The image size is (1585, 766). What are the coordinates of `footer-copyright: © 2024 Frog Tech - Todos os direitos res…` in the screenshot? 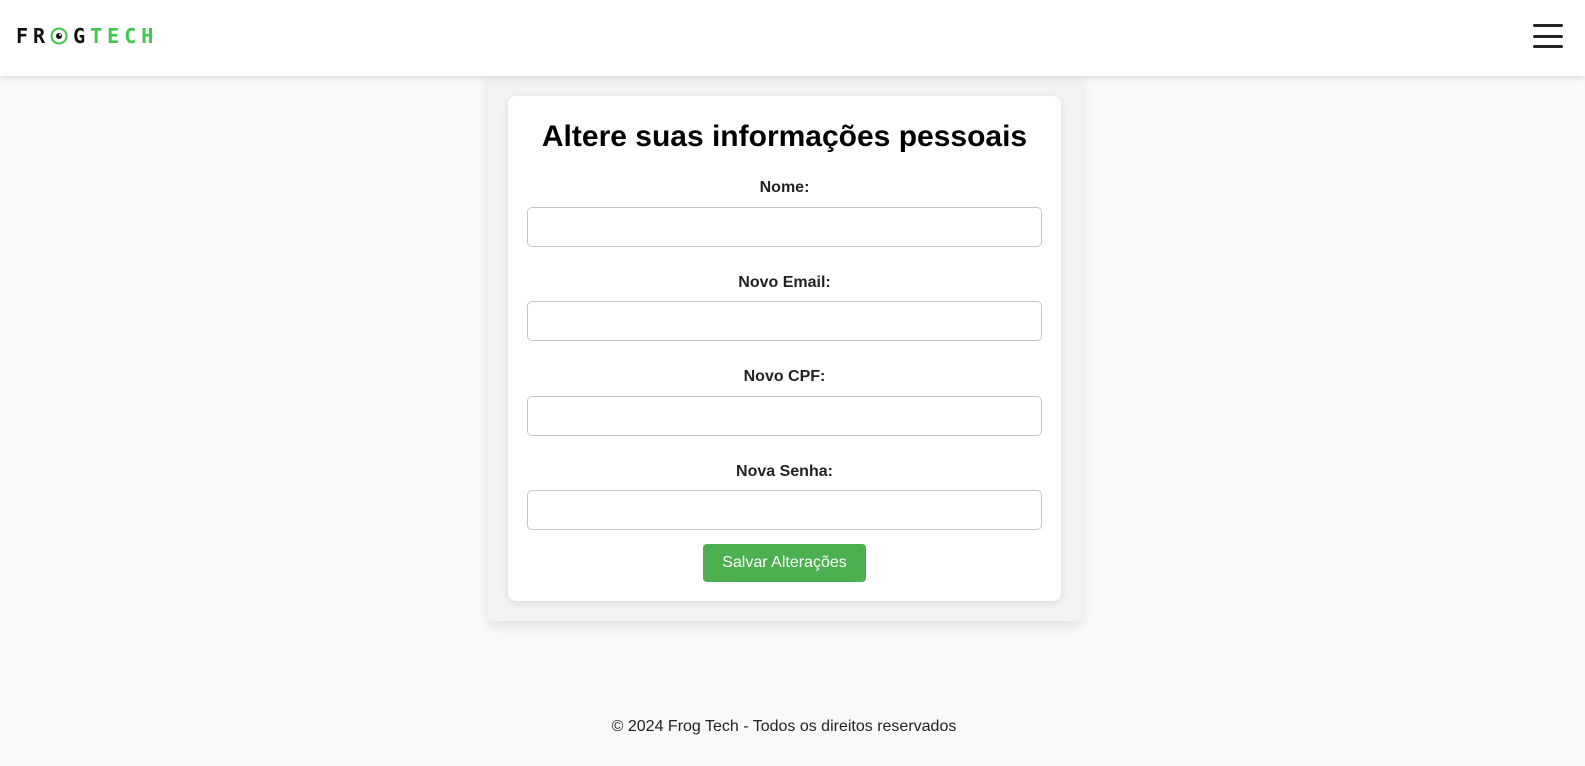 It's located at (784, 726).